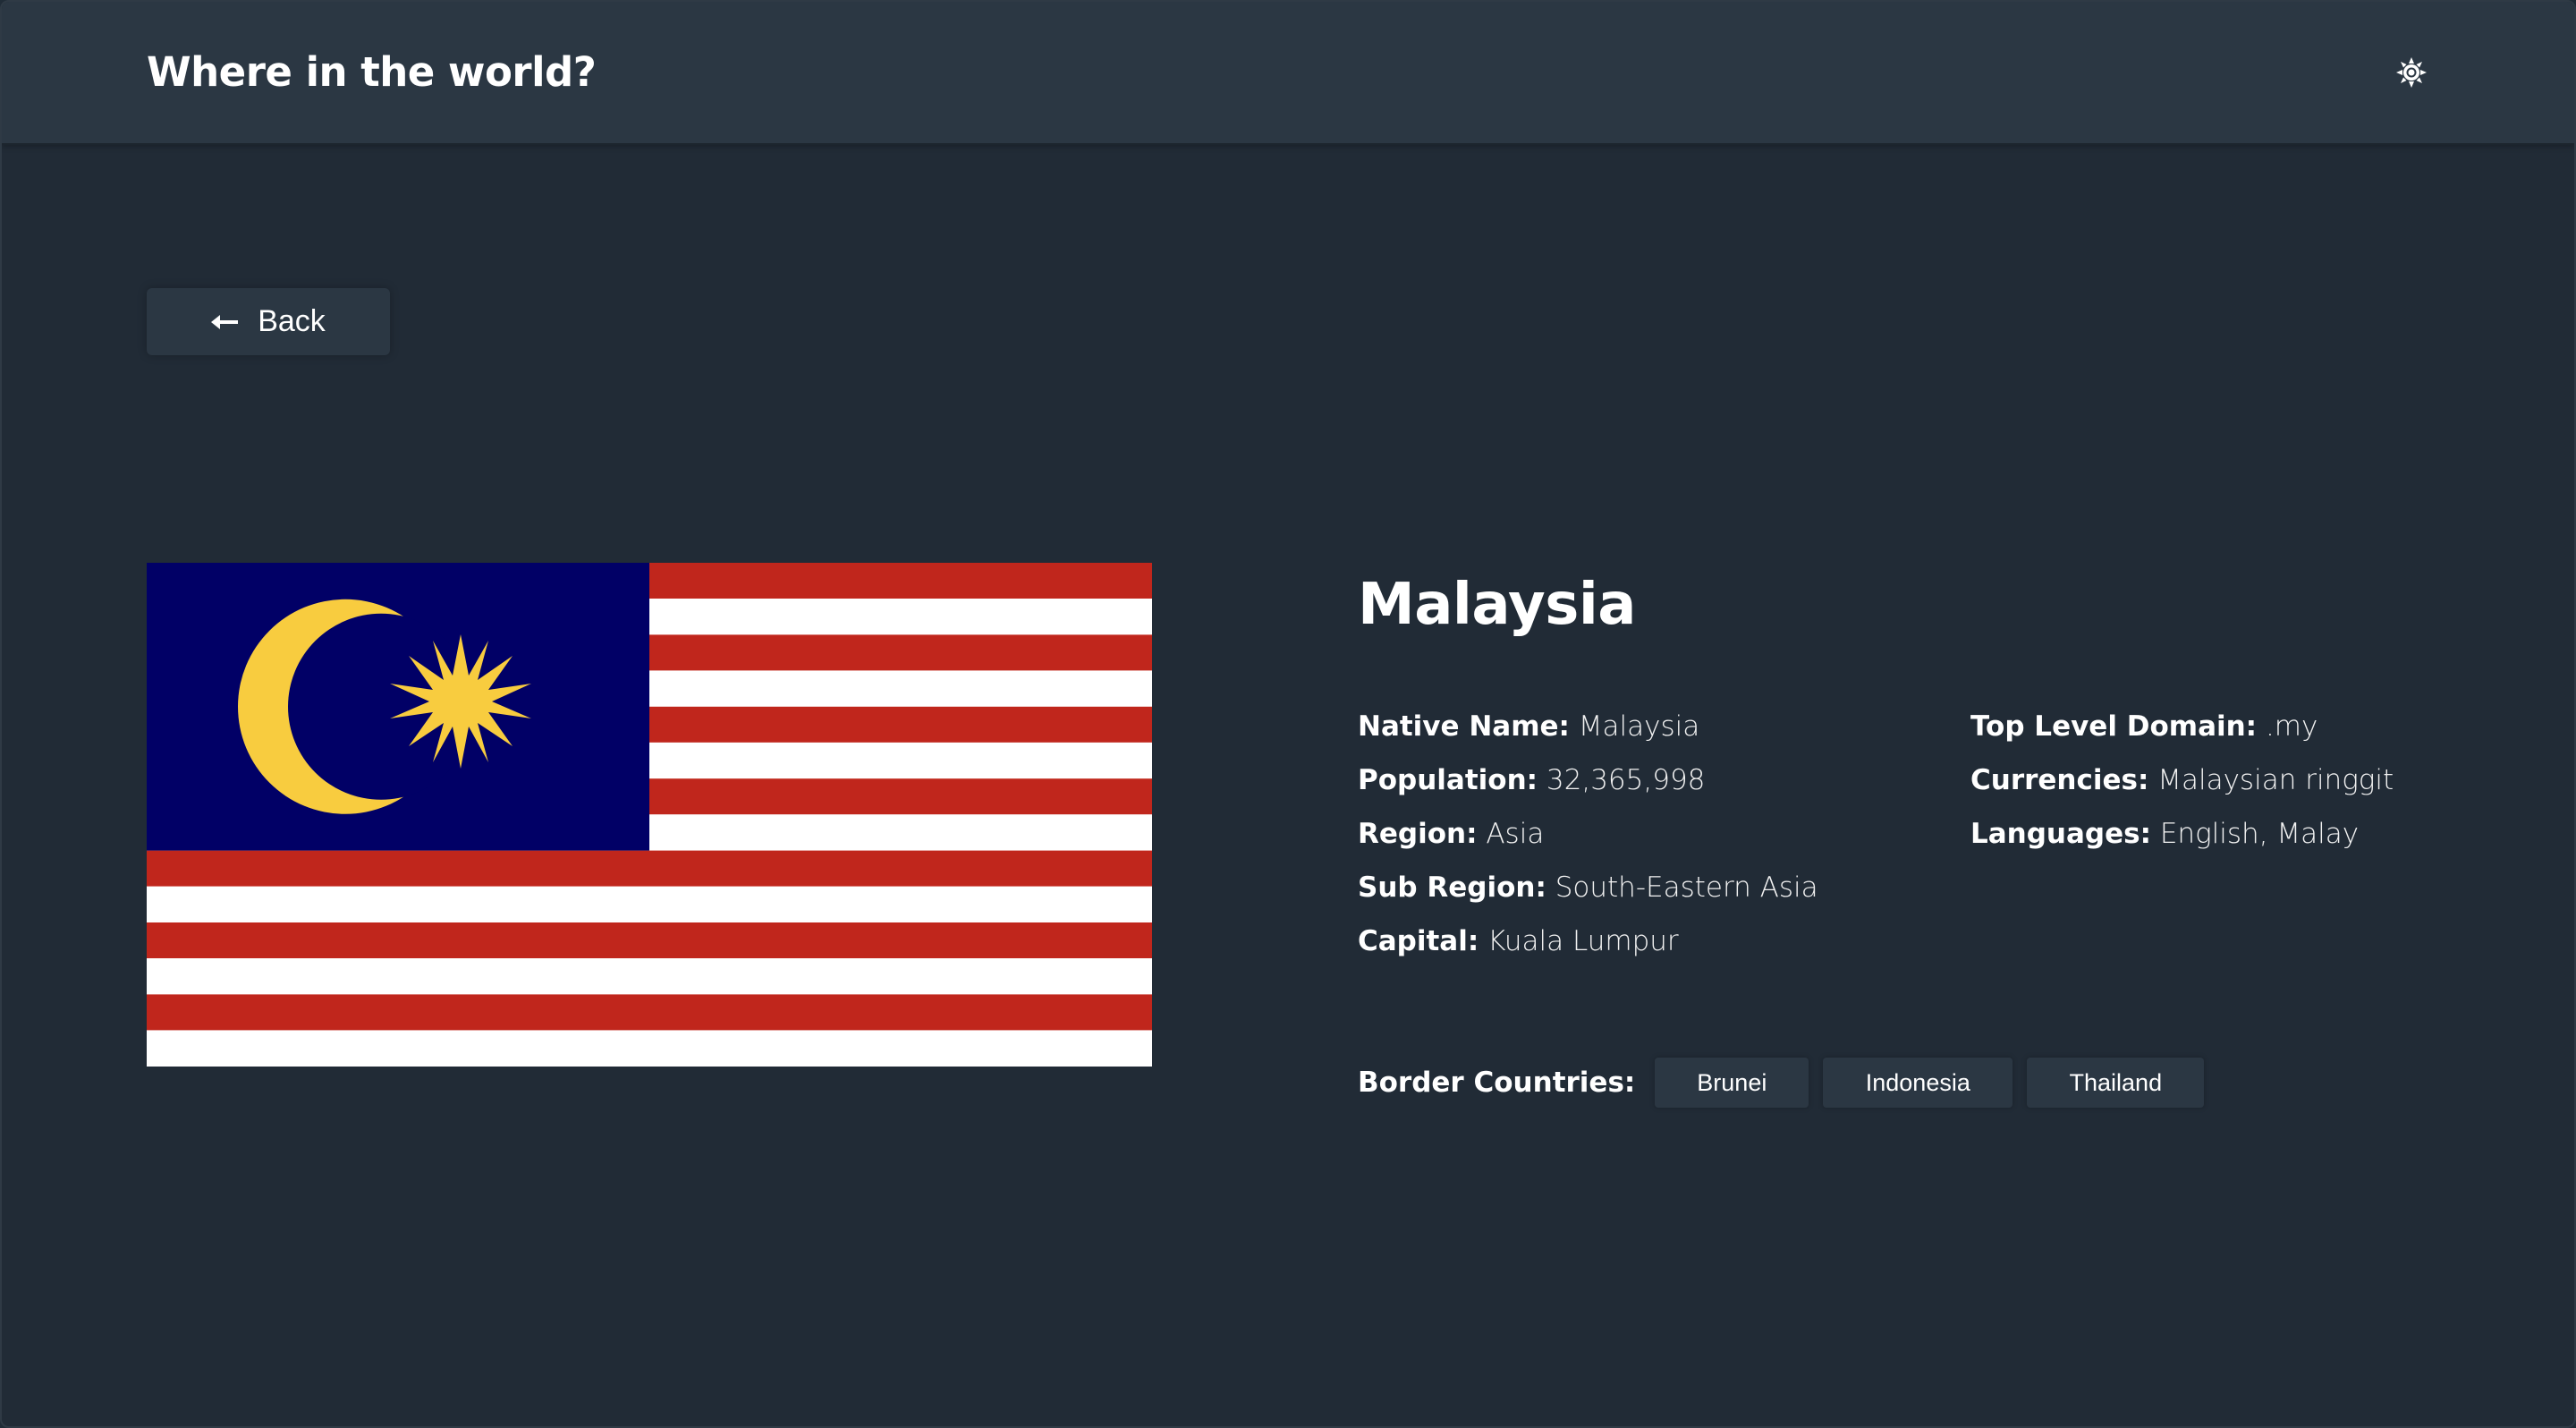 This screenshot has height=1428, width=2576. Describe the element at coordinates (2060, 834) in the screenshot. I see `languages-label: Languages:` at that location.